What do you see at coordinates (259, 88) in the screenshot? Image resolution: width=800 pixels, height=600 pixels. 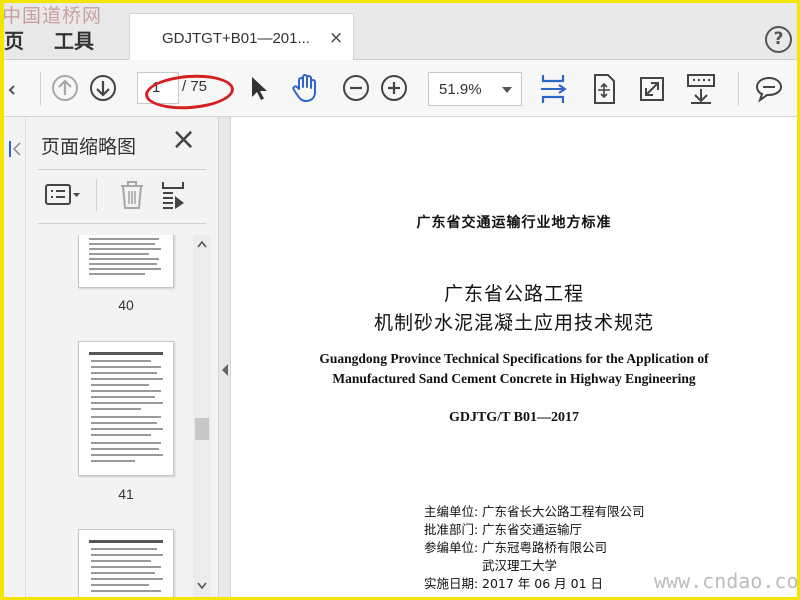 I see `select-cursor-icon` at bounding box center [259, 88].